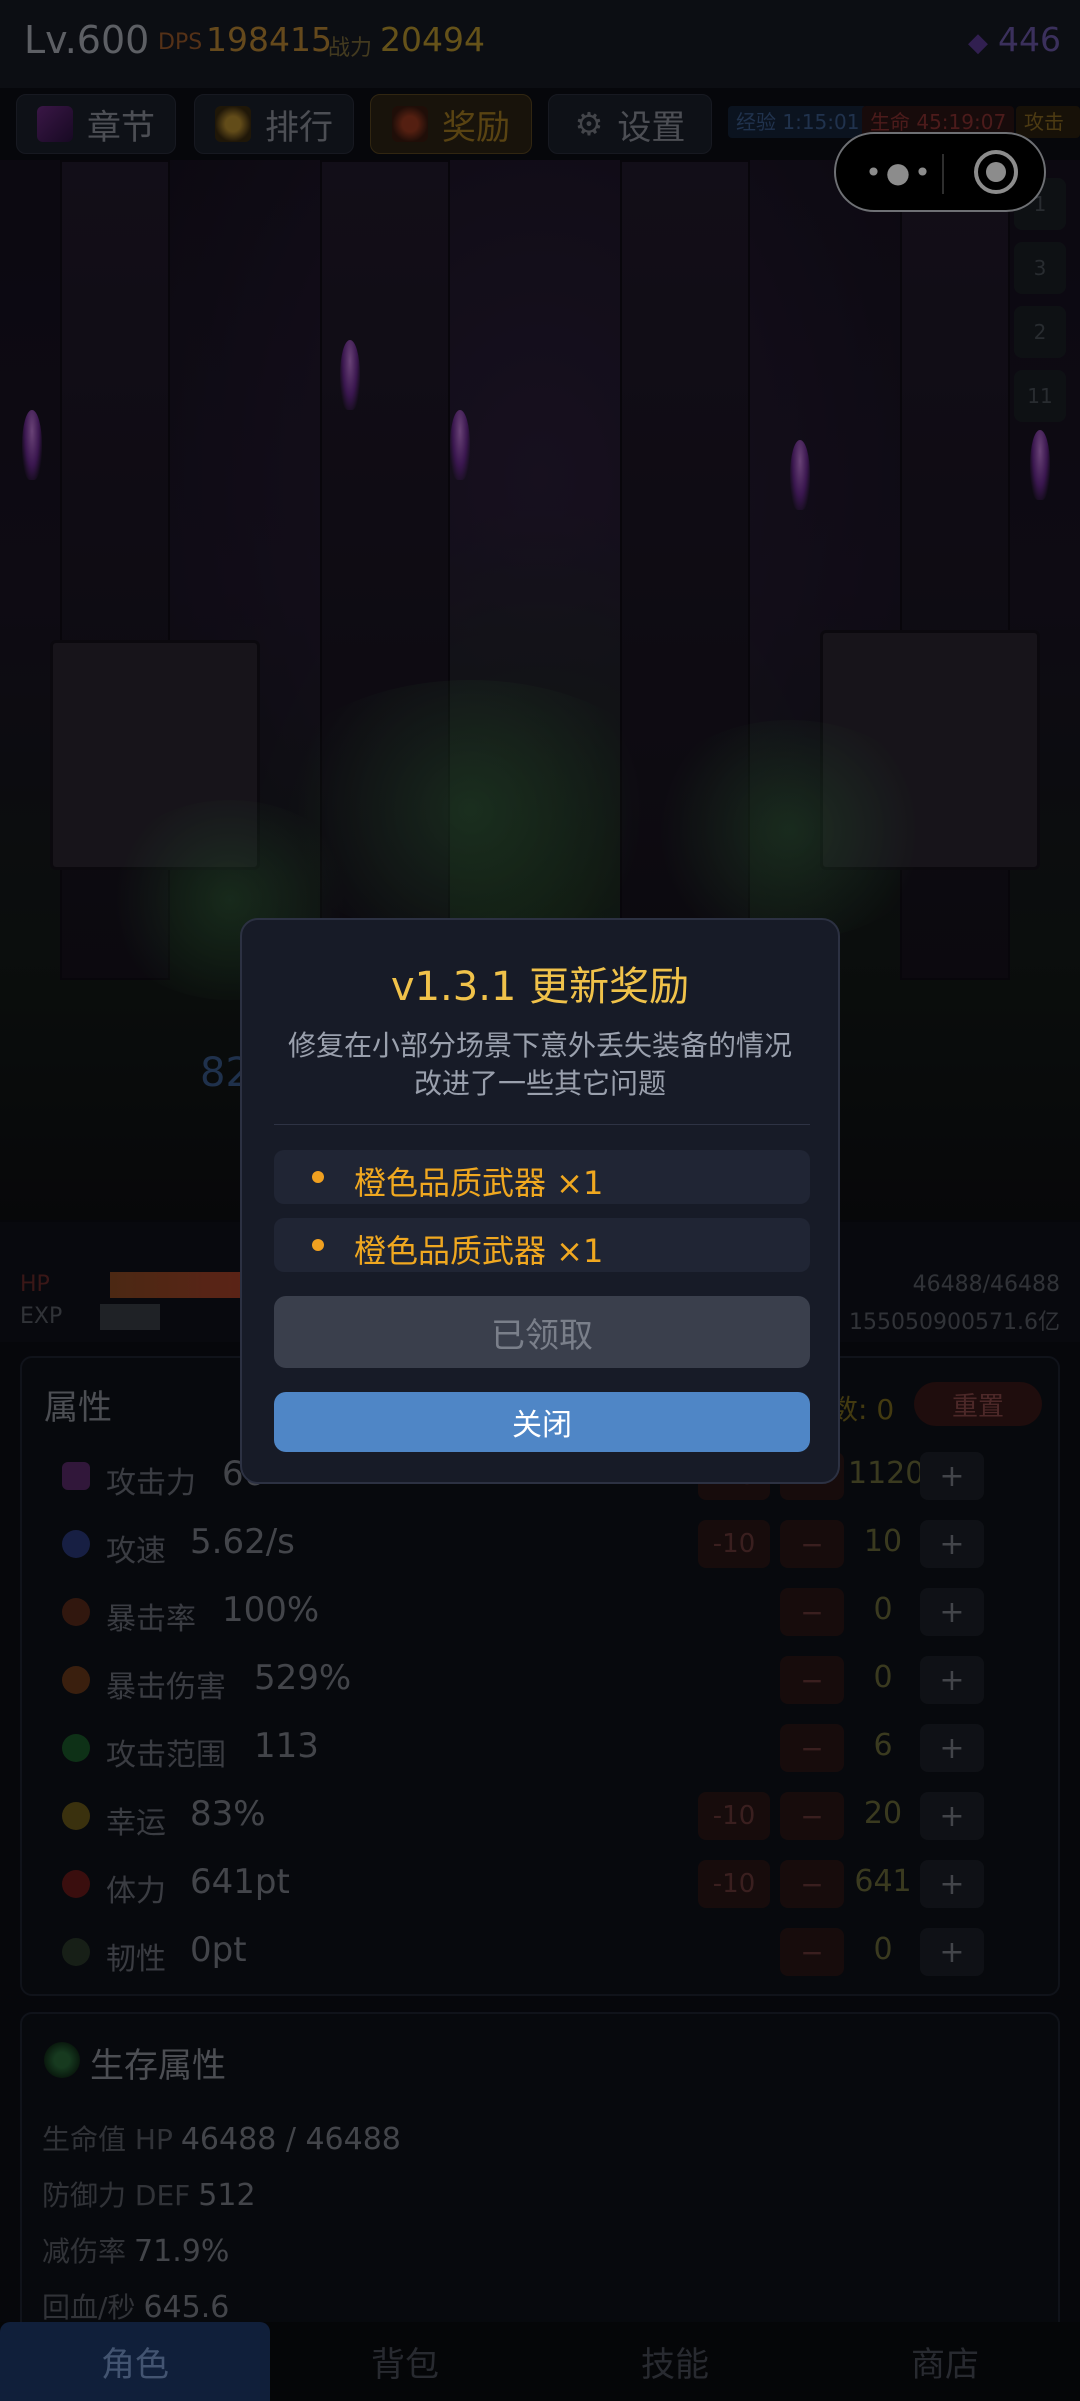 This screenshot has height=2401, width=1080. I want to click on dialog-description: 改进了一些其它问题, so click(539, 1083).